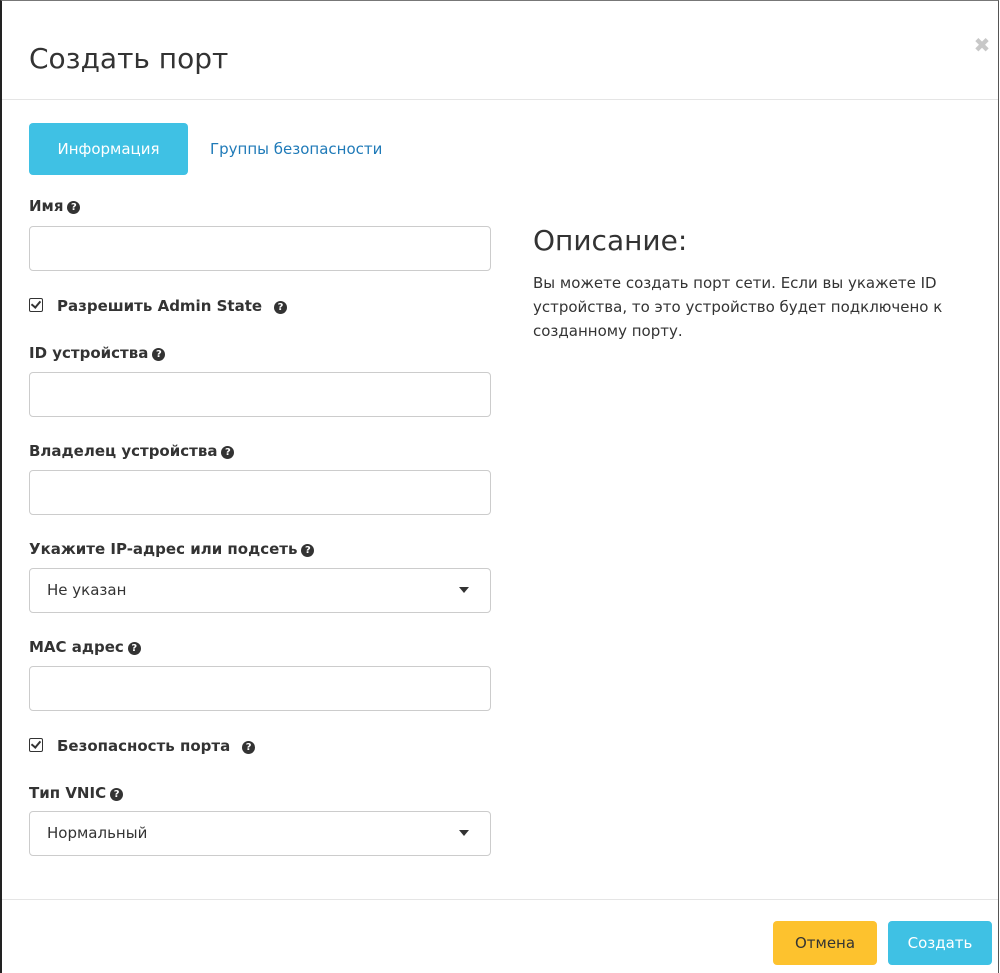 The image size is (1000, 973). I want to click on vnic-type-label: Тип VNIC?, so click(76, 793).